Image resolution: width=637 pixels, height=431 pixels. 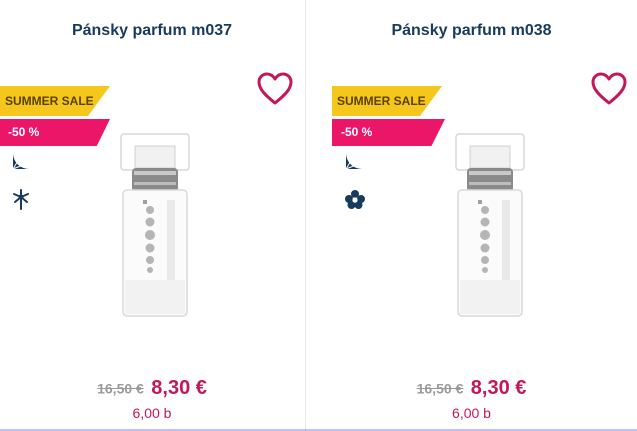 What do you see at coordinates (21, 199) in the screenshot?
I see `aquatic-flower-icon` at bounding box center [21, 199].